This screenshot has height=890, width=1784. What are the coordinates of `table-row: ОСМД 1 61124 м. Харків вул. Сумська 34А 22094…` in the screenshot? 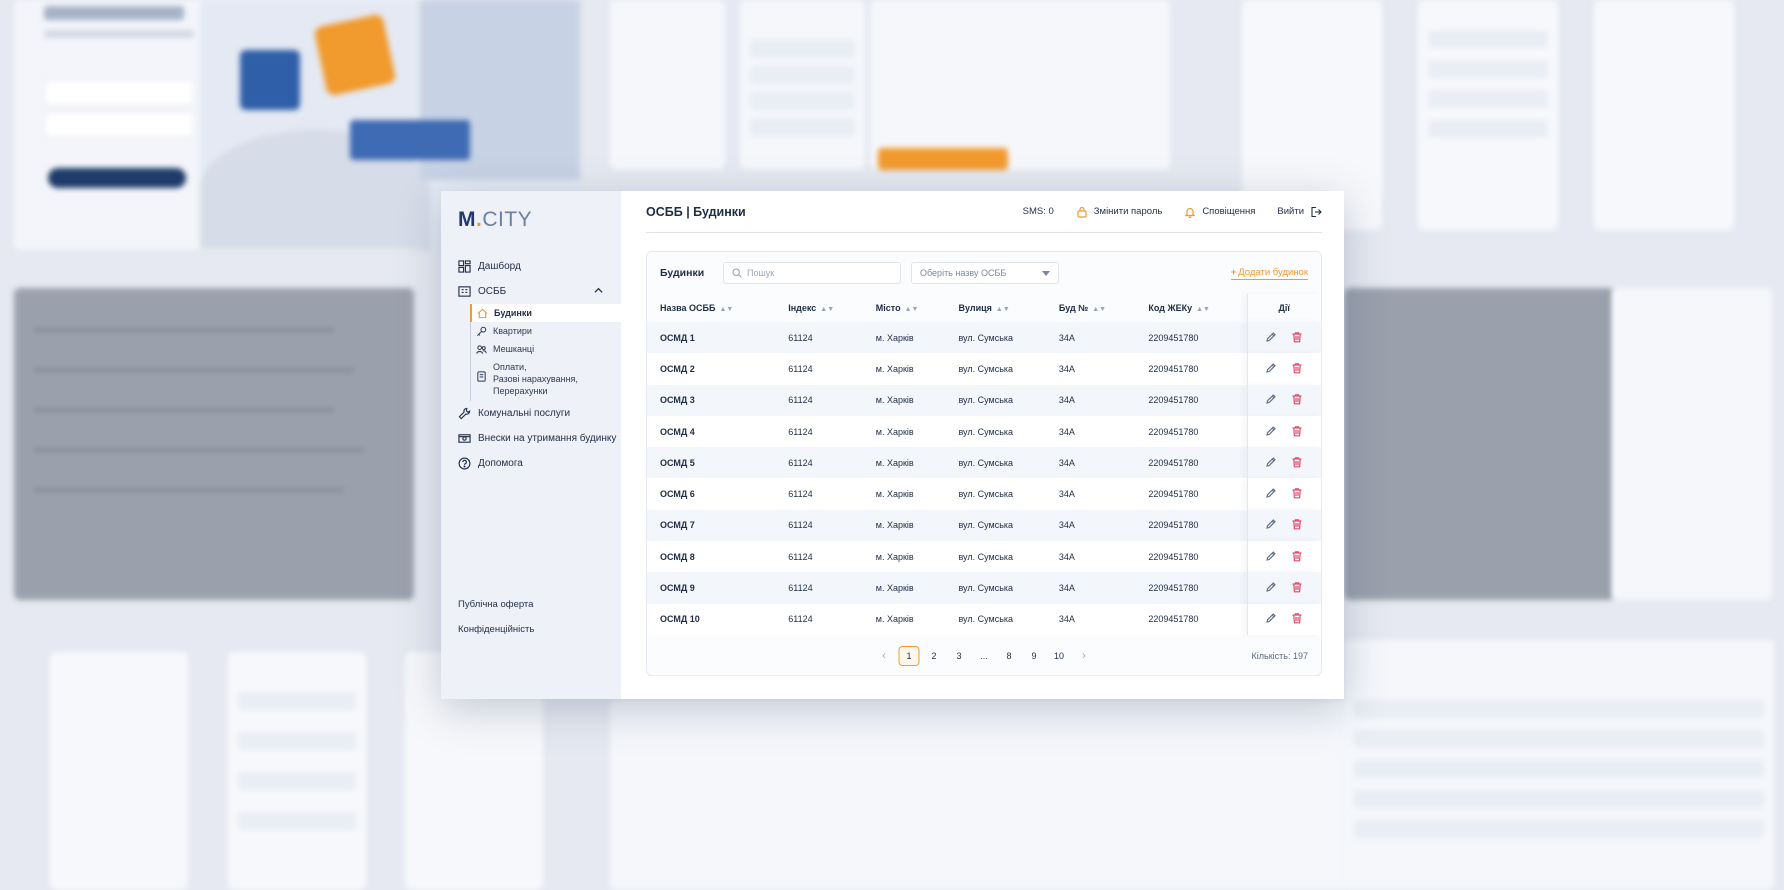 It's located at (984, 338).